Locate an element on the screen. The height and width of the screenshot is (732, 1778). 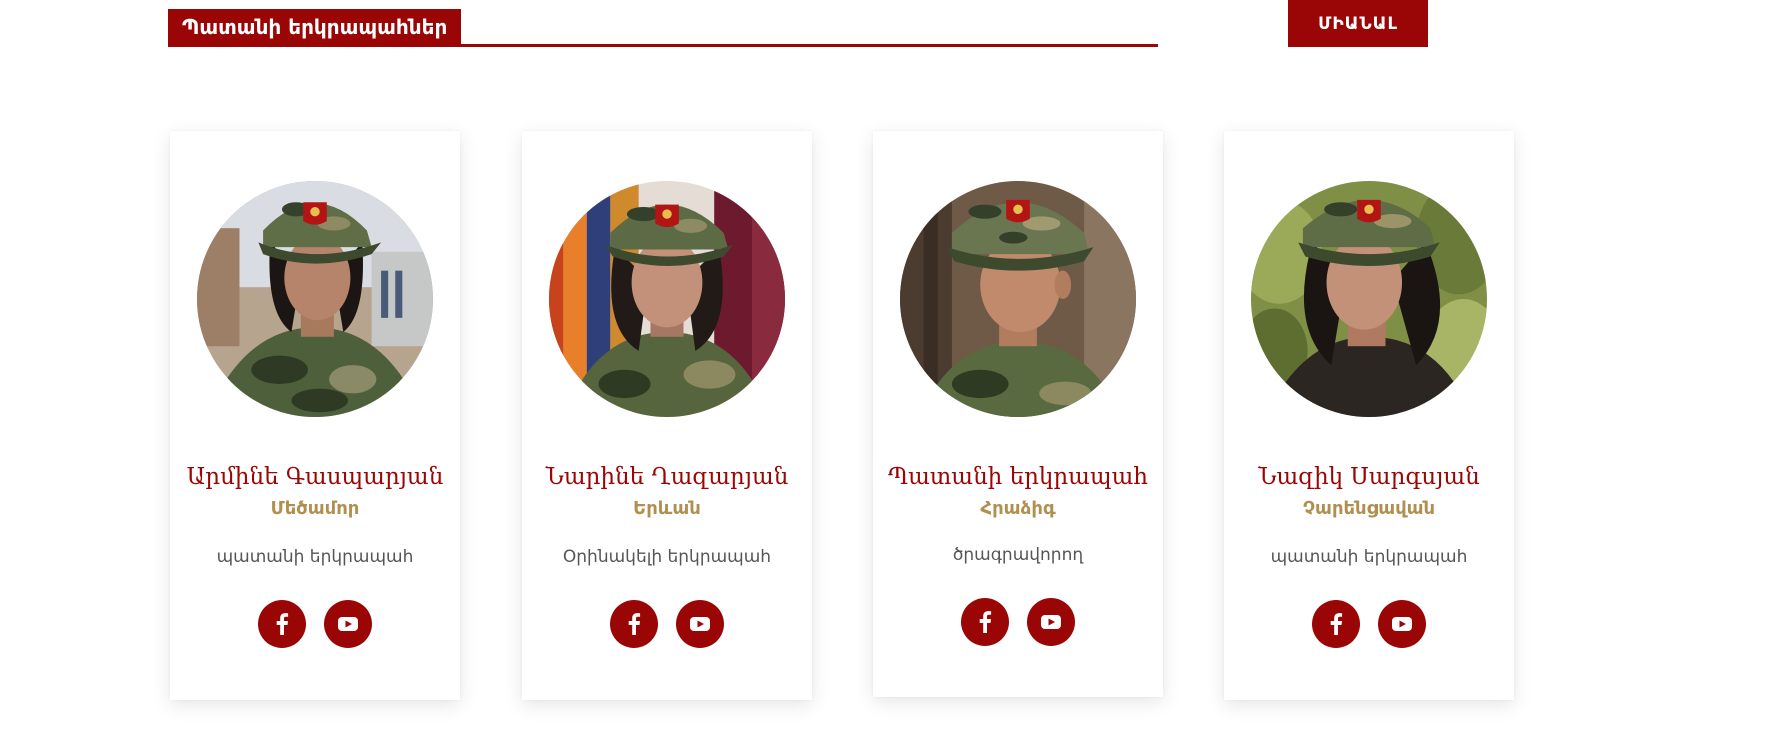
member-location: Երևան is located at coordinates (667, 508).